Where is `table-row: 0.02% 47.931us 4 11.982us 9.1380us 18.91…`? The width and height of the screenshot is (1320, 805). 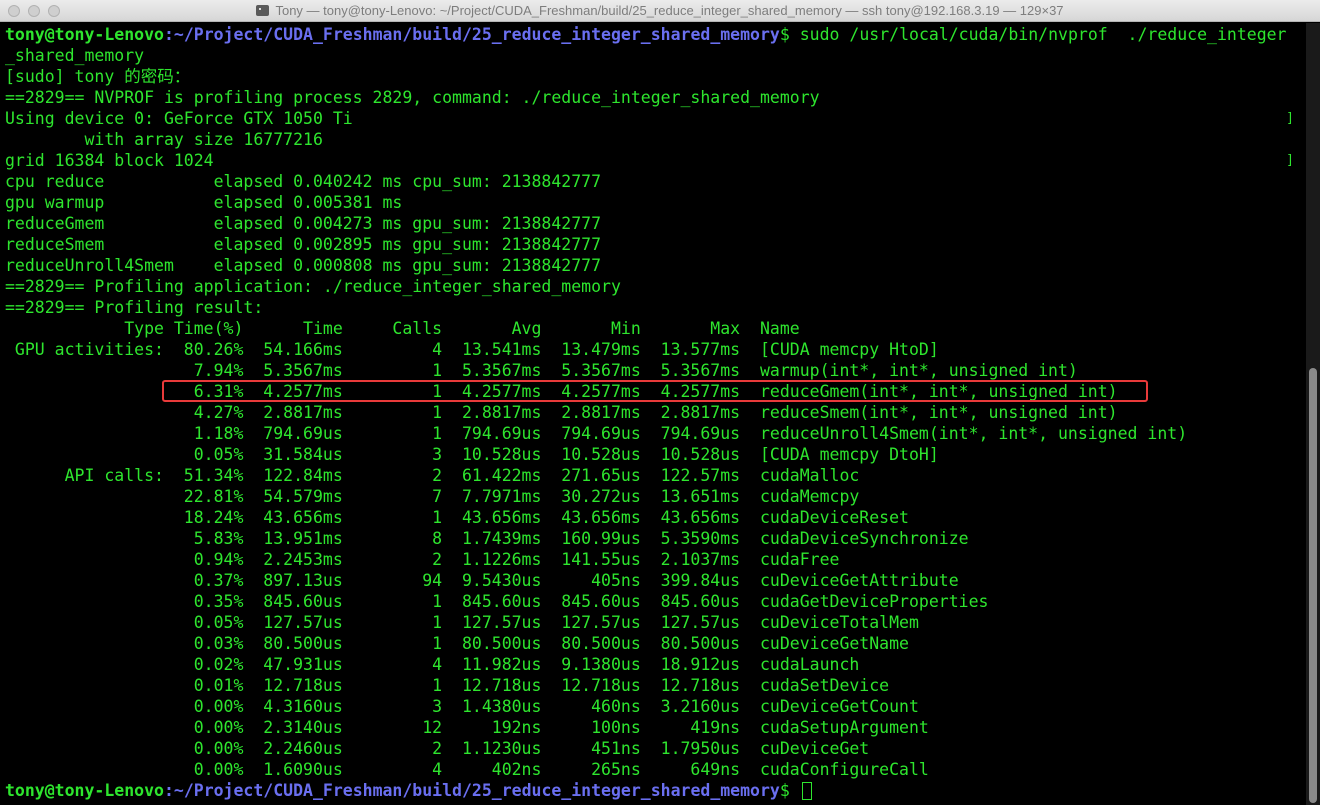 table-row: 0.02% 47.931us 4 11.982us 9.1380us 18.91… is located at coordinates (432, 664).